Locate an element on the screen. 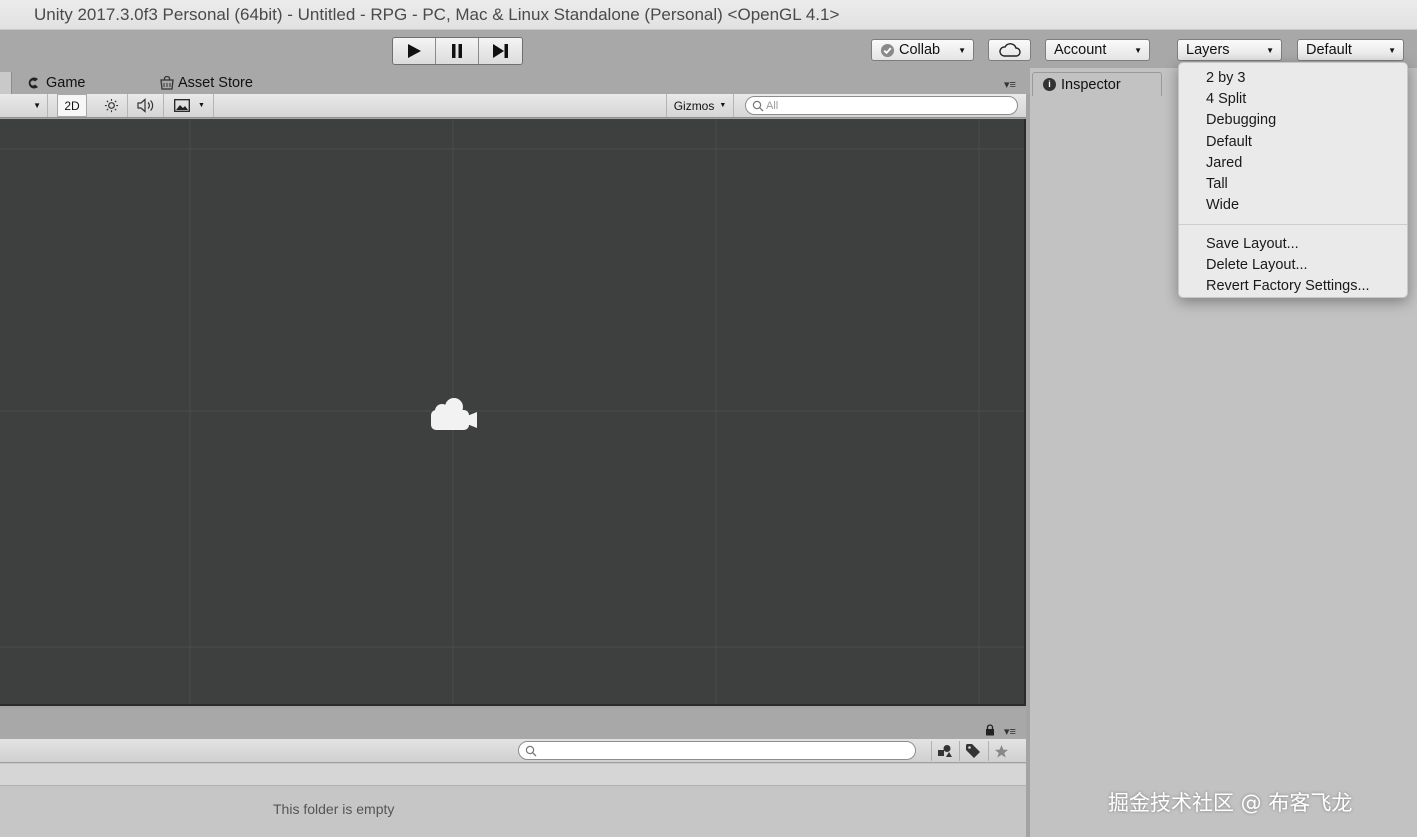 This screenshot has width=1417, height=837. filter-by-label-button is located at coordinates (972, 751).